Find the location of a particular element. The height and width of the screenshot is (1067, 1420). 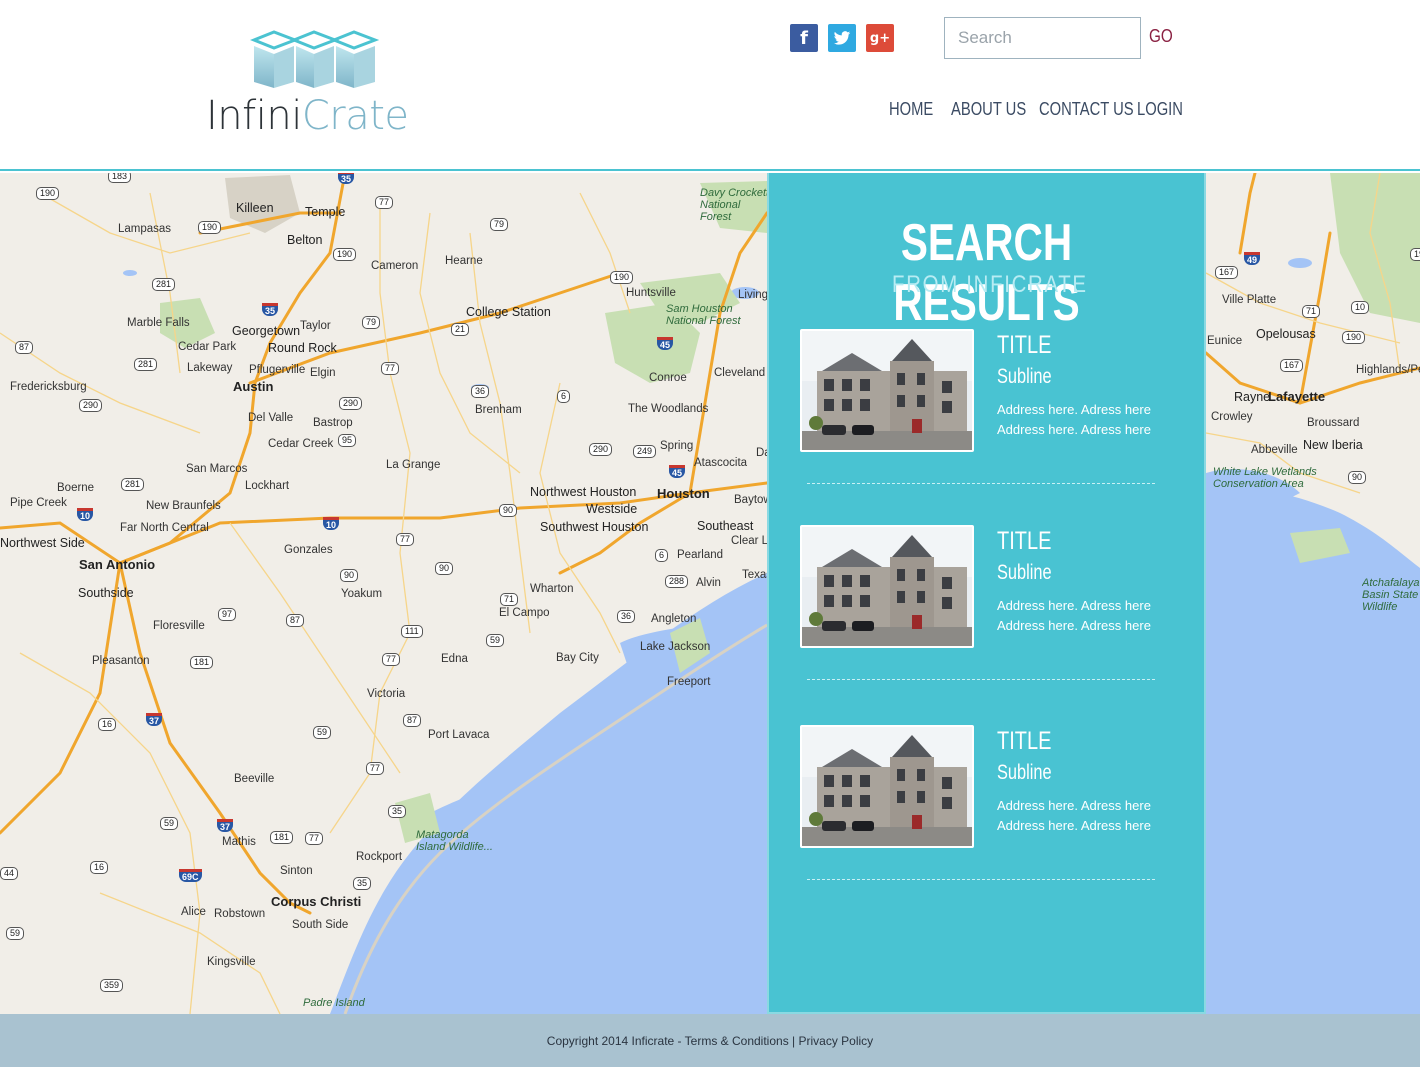

route-shield: 290 is located at coordinates (351, 403).